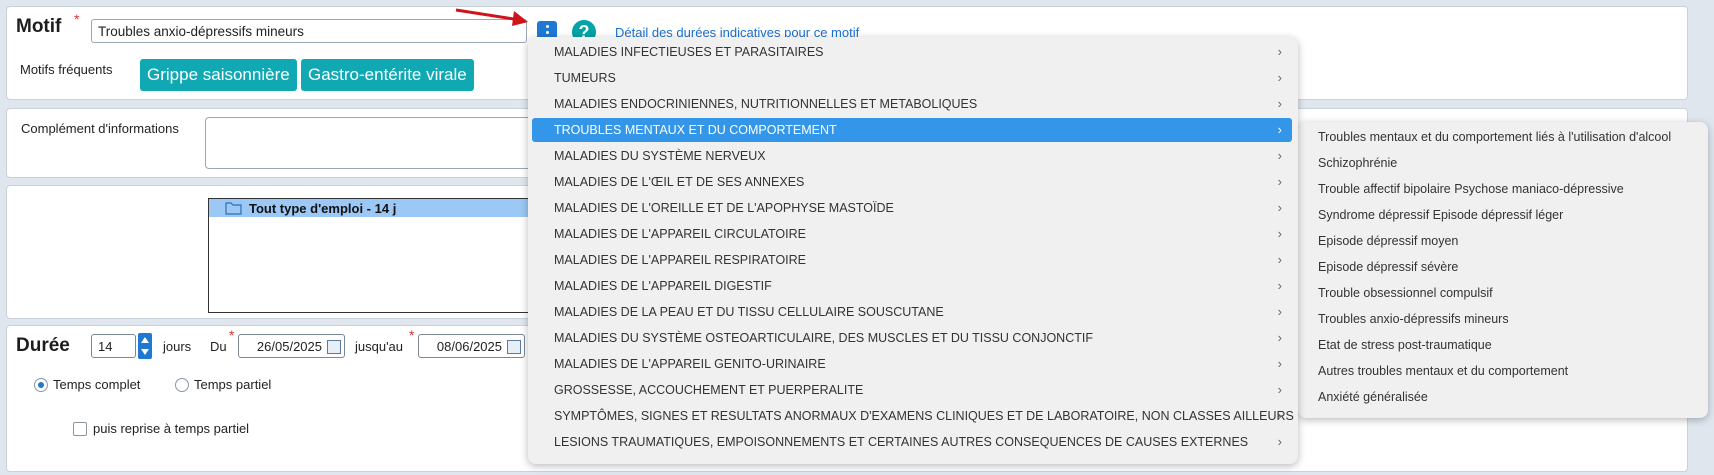 Image resolution: width=1714 pixels, height=475 pixels. I want to click on subcategory-menu-item: Episode dépressif sévère, so click(1502, 267).